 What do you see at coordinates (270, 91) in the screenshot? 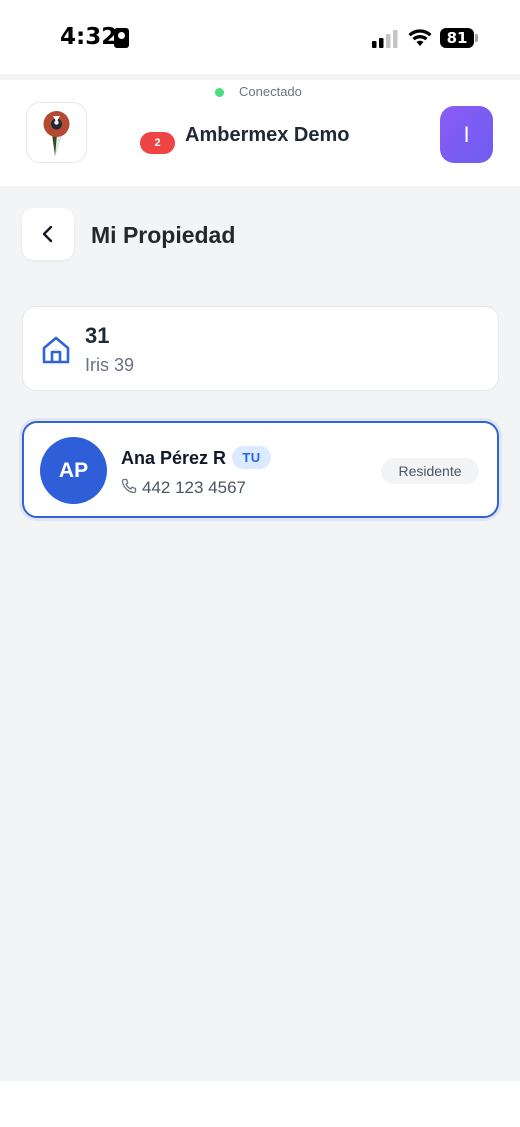
I see `connection-status: Conectado` at bounding box center [270, 91].